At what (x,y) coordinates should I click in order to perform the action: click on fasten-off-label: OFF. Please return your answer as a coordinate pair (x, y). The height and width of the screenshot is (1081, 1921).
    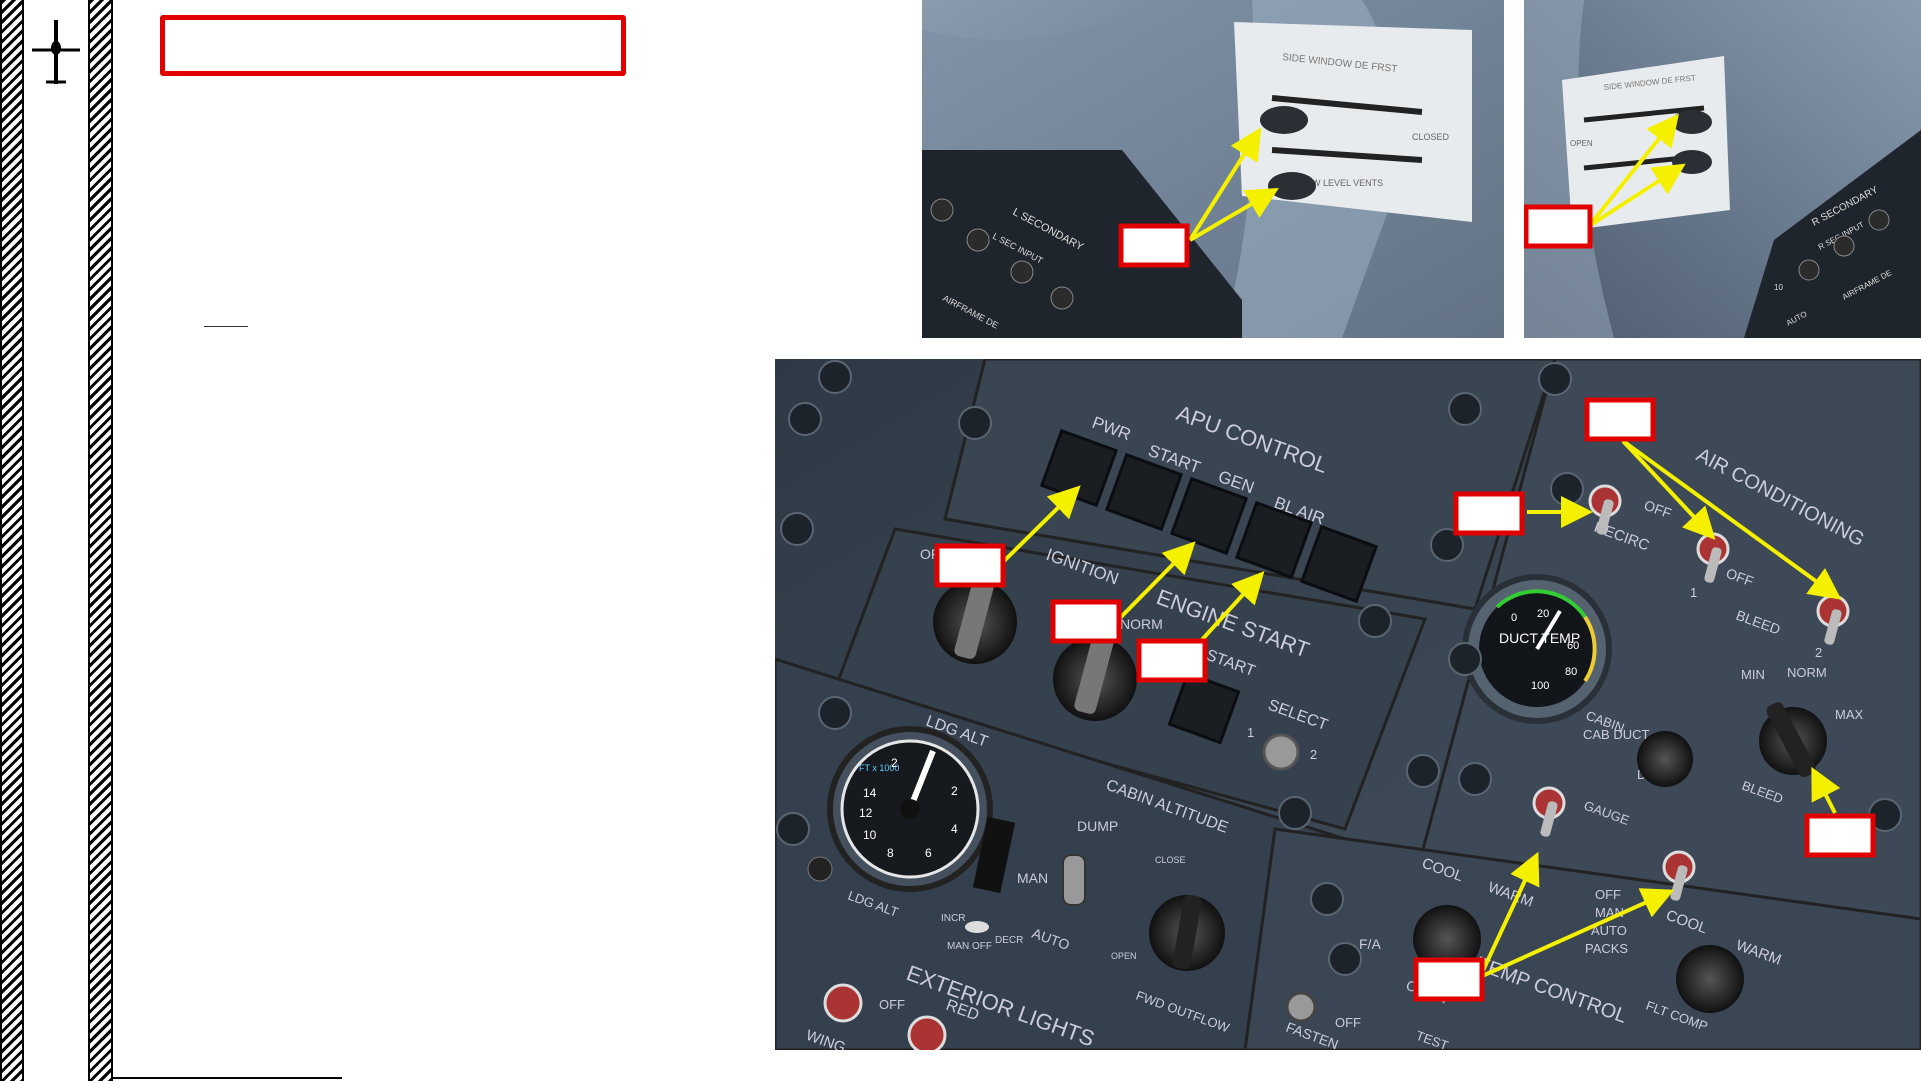
    Looking at the image, I should click on (1348, 1022).